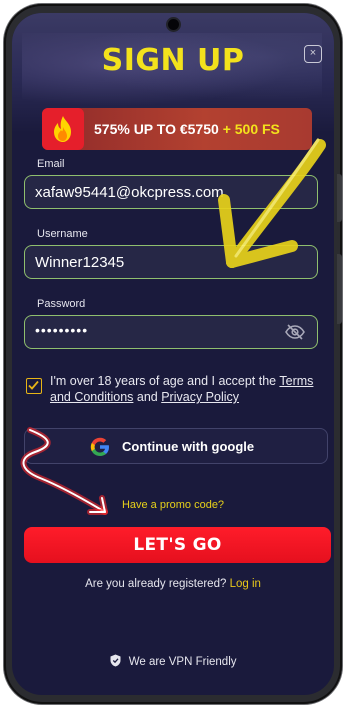  I want to click on terms-checkbox, so click(34, 386).